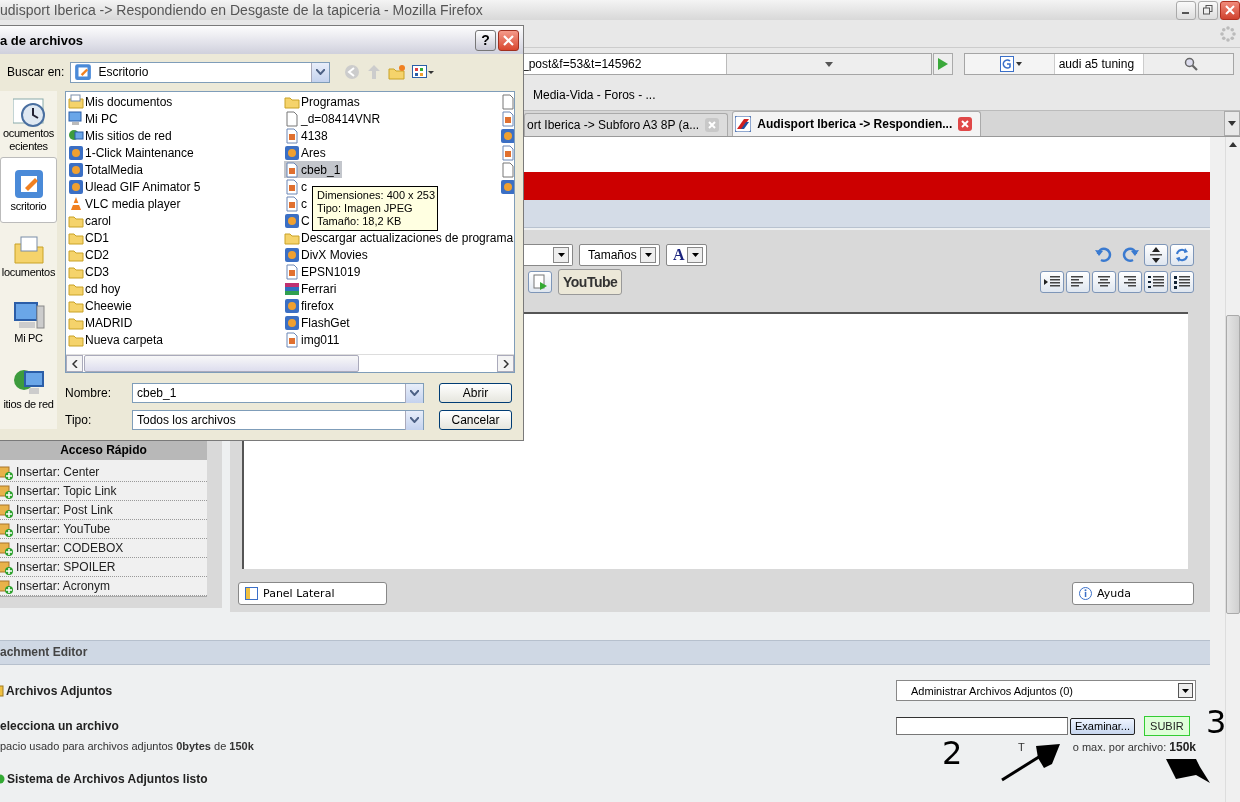 The width and height of the screenshot is (1240, 802). I want to click on file-item: 4138, so click(307, 135).